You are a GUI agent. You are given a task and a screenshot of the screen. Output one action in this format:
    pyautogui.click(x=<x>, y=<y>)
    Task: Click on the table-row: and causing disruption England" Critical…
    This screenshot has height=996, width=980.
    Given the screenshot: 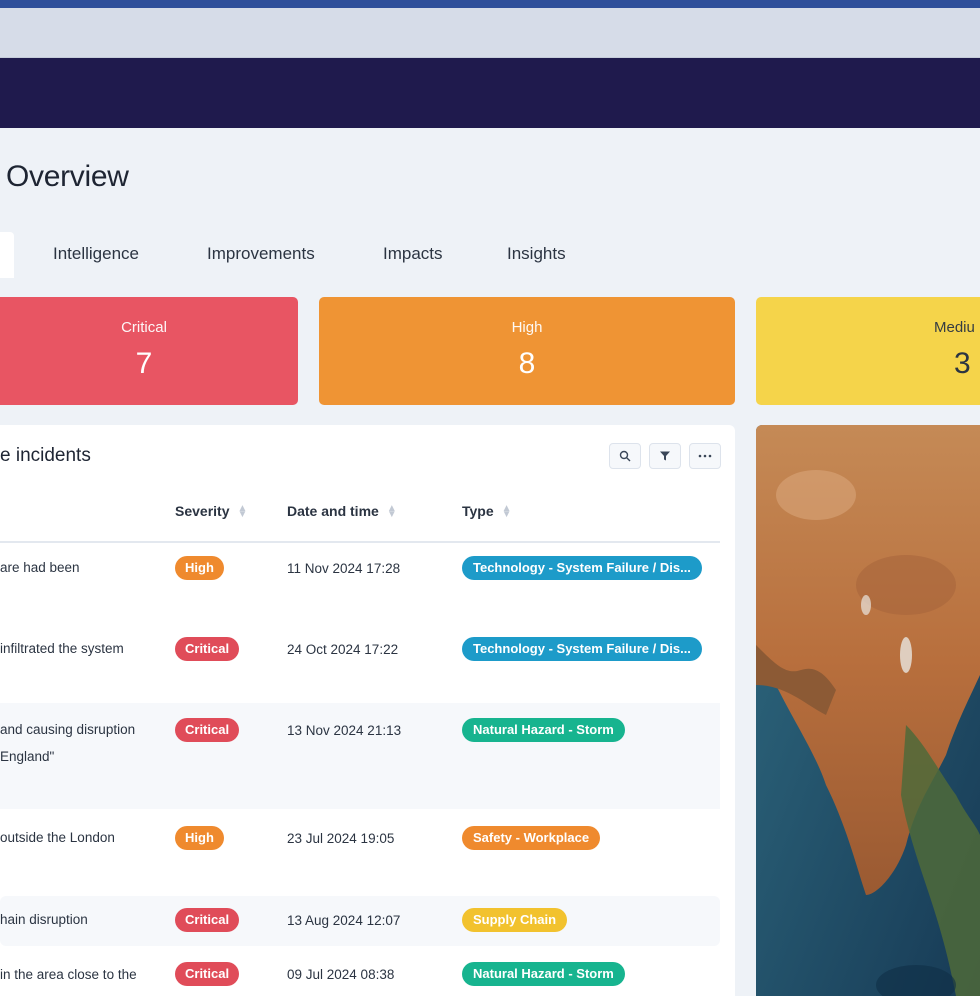 What is the action you would take?
    pyautogui.click(x=360, y=756)
    